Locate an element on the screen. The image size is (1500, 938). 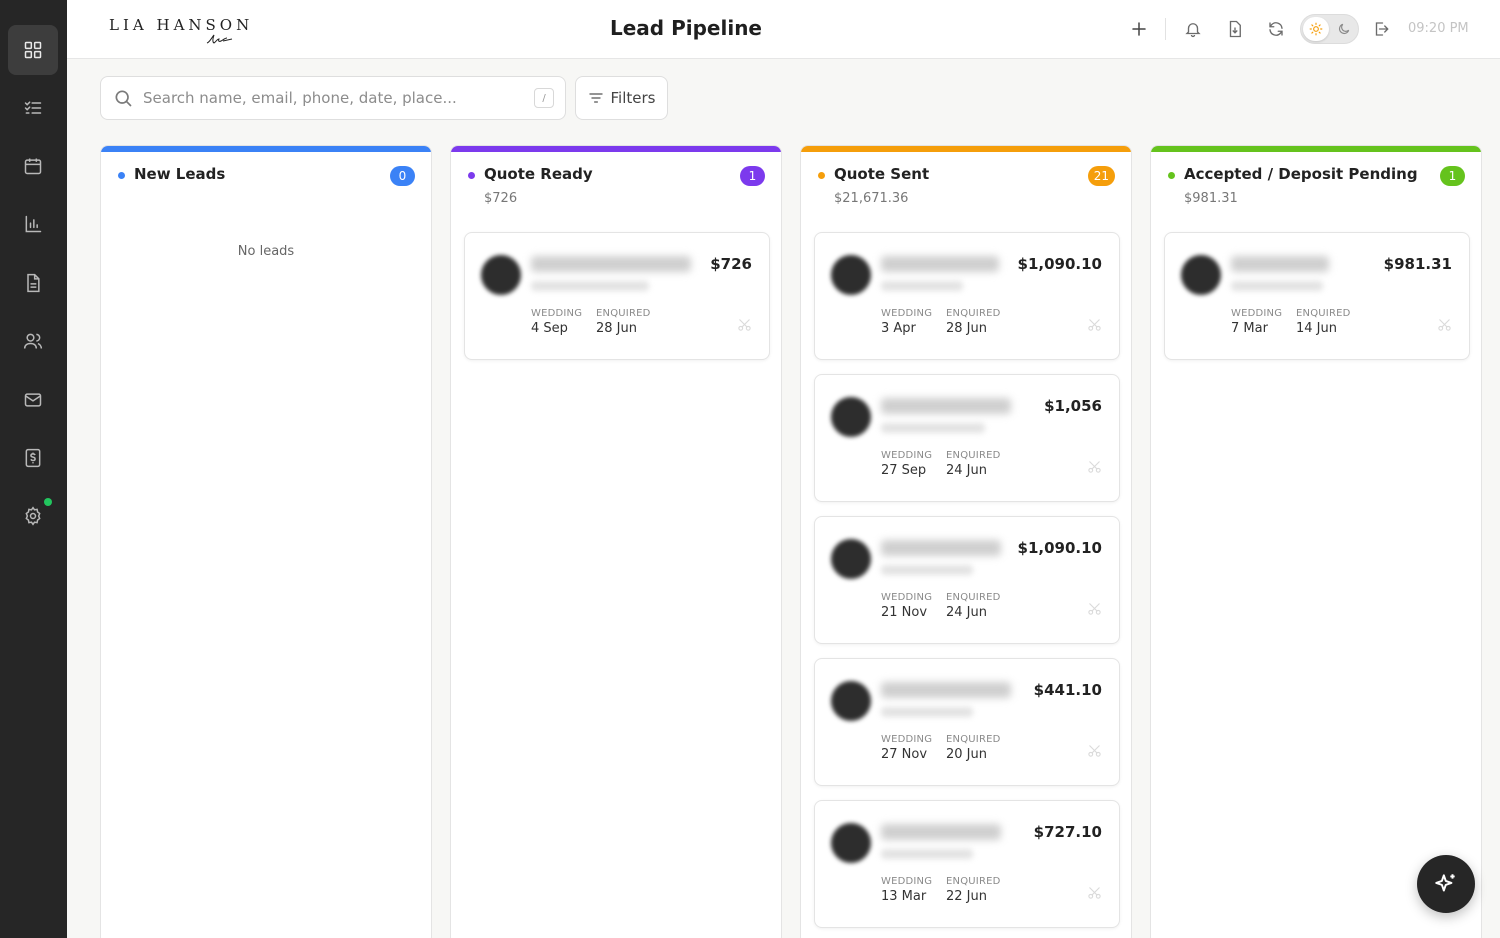
bar-chart-icon is located at coordinates (33, 224).